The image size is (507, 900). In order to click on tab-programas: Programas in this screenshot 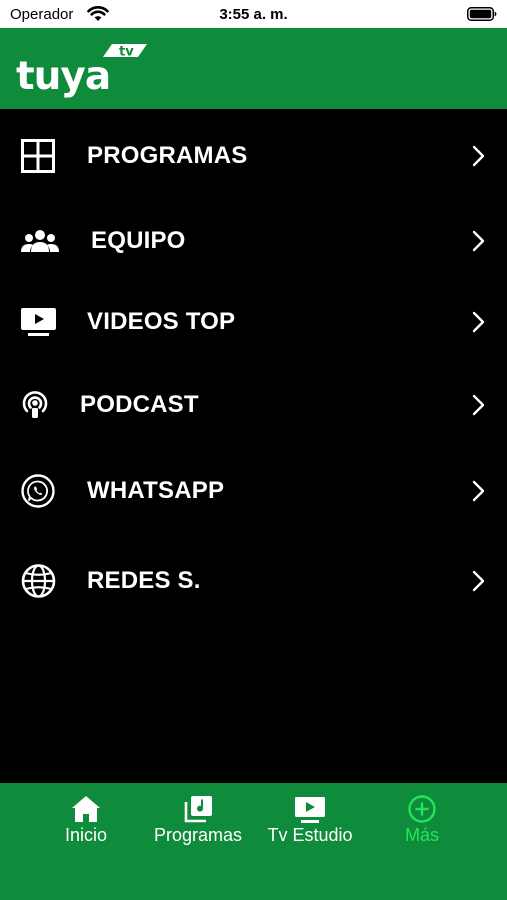, I will do `click(198, 818)`.